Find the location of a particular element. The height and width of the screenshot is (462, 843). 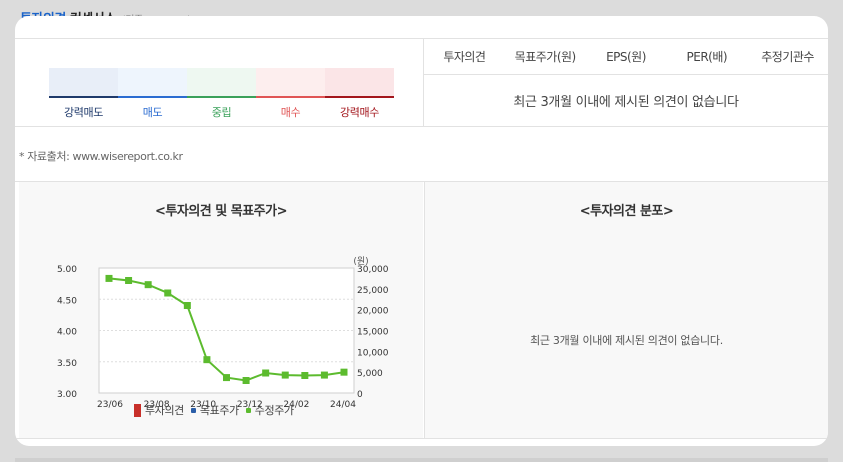

legend-item: 투자의견 is located at coordinates (159, 410).